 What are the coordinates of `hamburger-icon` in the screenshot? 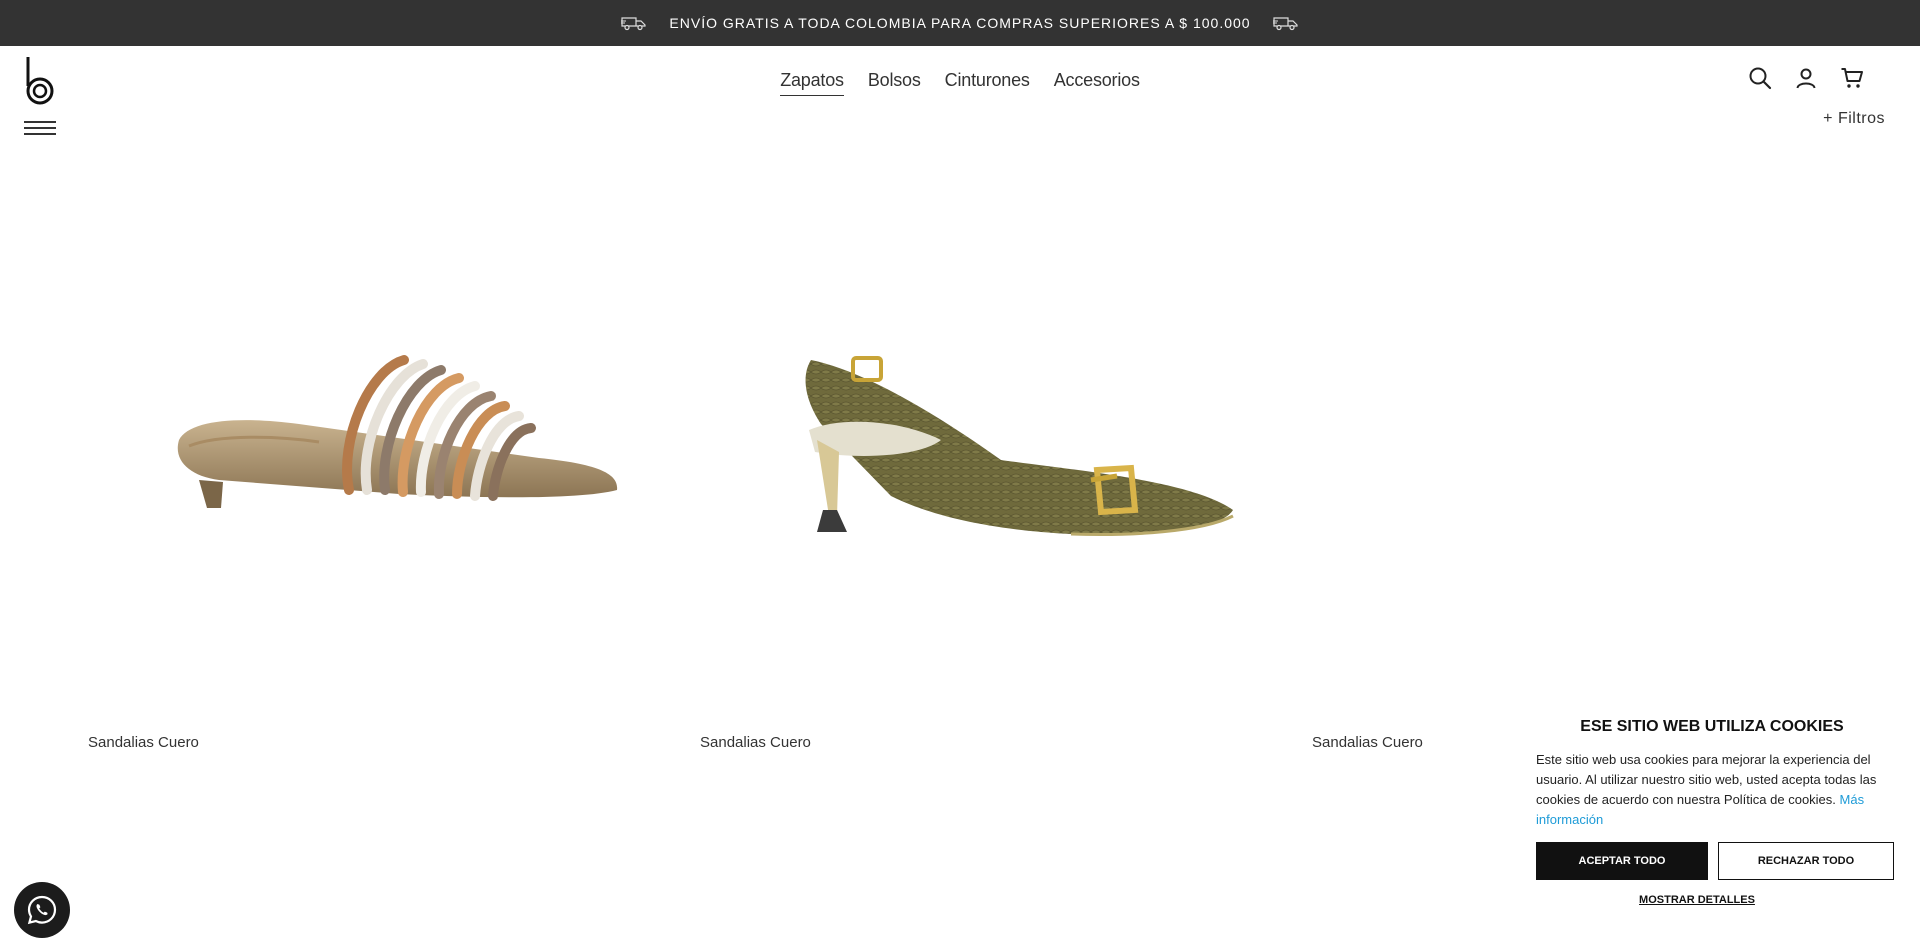 It's located at (40, 128).